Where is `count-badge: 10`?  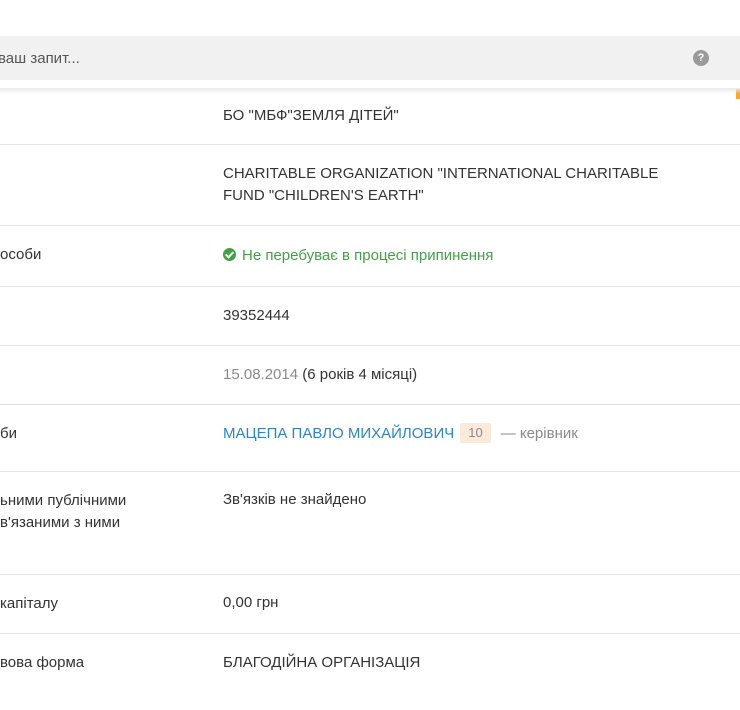 count-badge: 10 is located at coordinates (475, 433).